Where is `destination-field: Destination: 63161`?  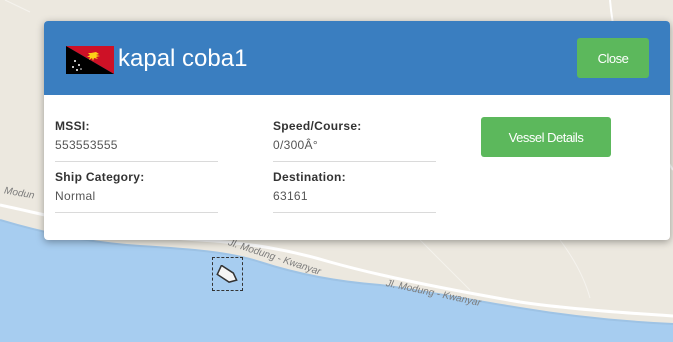 destination-field: Destination: 63161 is located at coordinates (354, 191).